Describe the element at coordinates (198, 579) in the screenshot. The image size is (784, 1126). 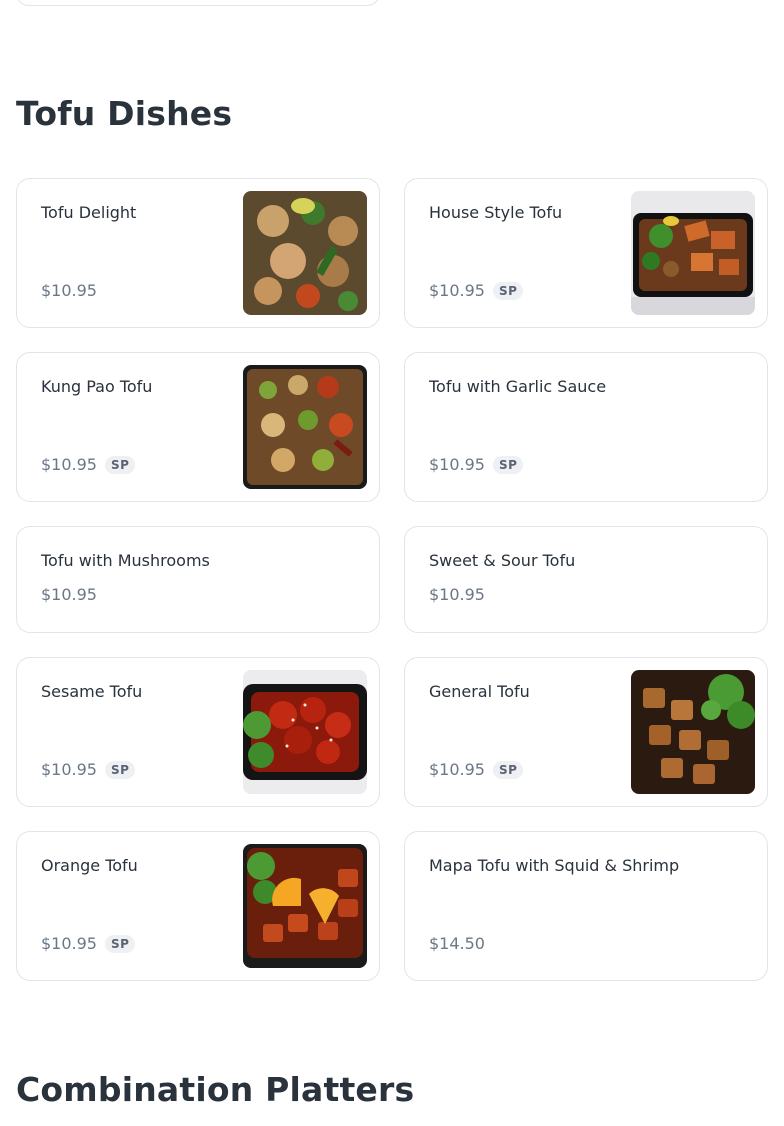
I see `menu-item-tofu-with-mushrooms: Tofu with Mushrooms $10.95` at that location.